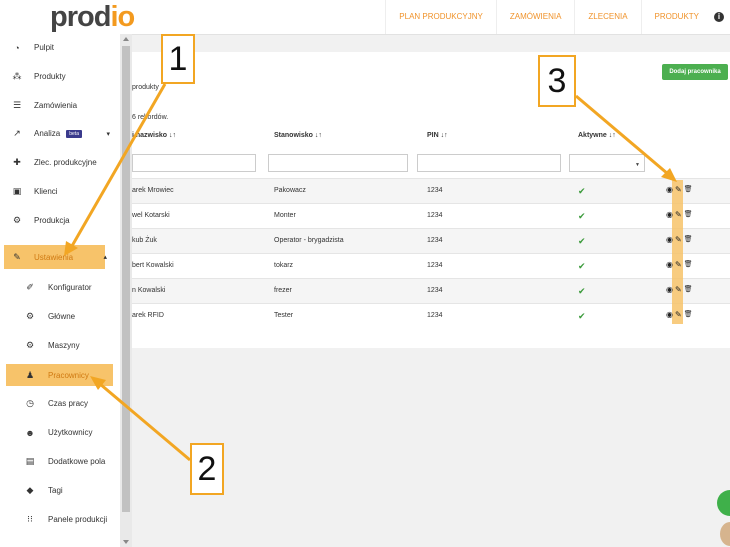 This screenshot has height=547, width=730. I want to click on cell-position: Pakowacz, so click(290, 190).